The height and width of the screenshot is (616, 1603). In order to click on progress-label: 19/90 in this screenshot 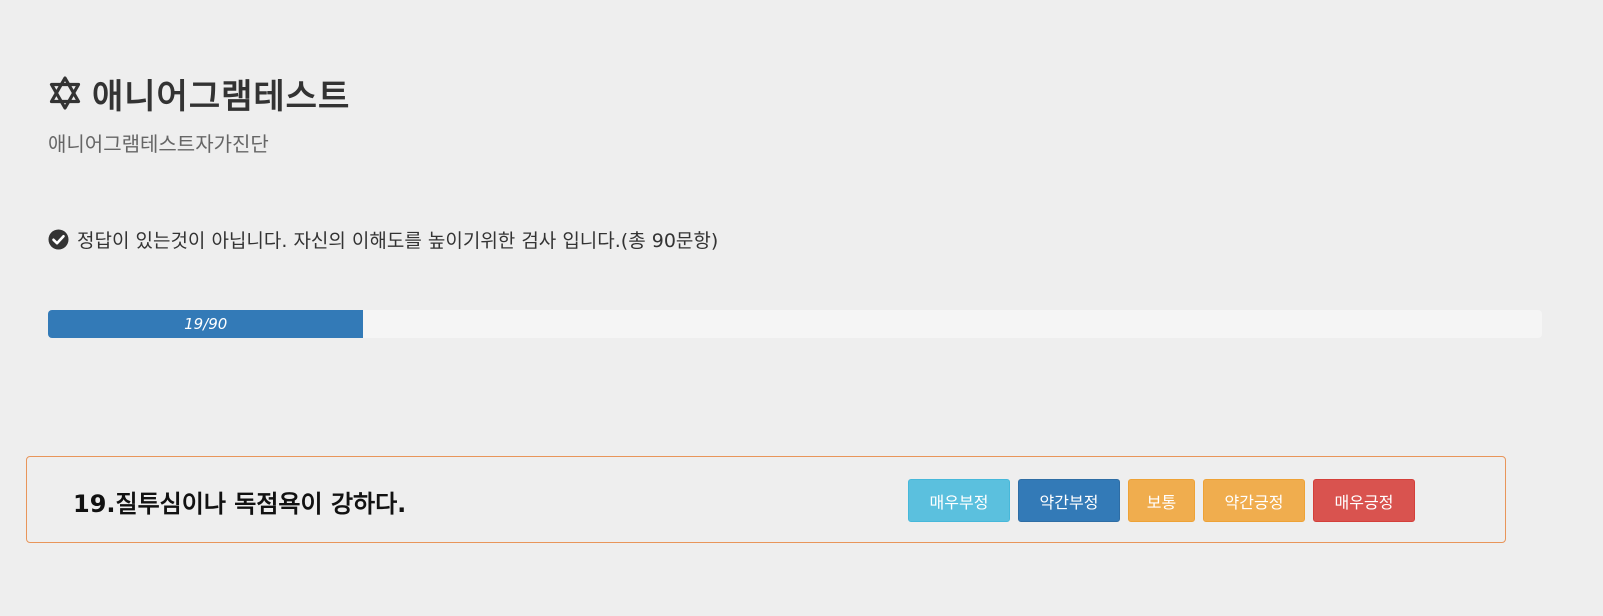, I will do `click(206, 324)`.